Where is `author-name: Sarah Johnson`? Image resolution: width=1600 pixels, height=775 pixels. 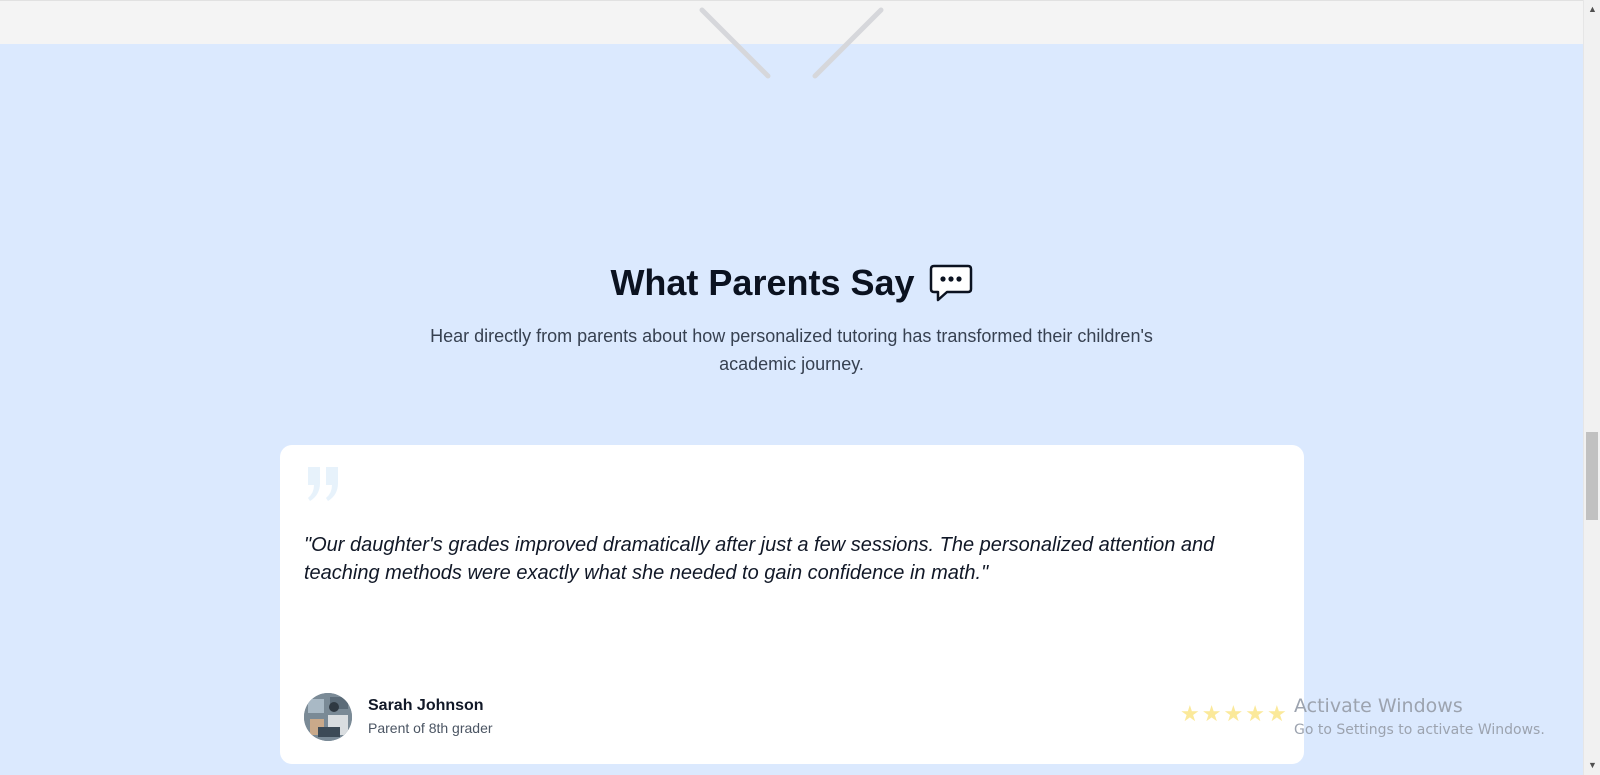 author-name: Sarah Johnson is located at coordinates (426, 705).